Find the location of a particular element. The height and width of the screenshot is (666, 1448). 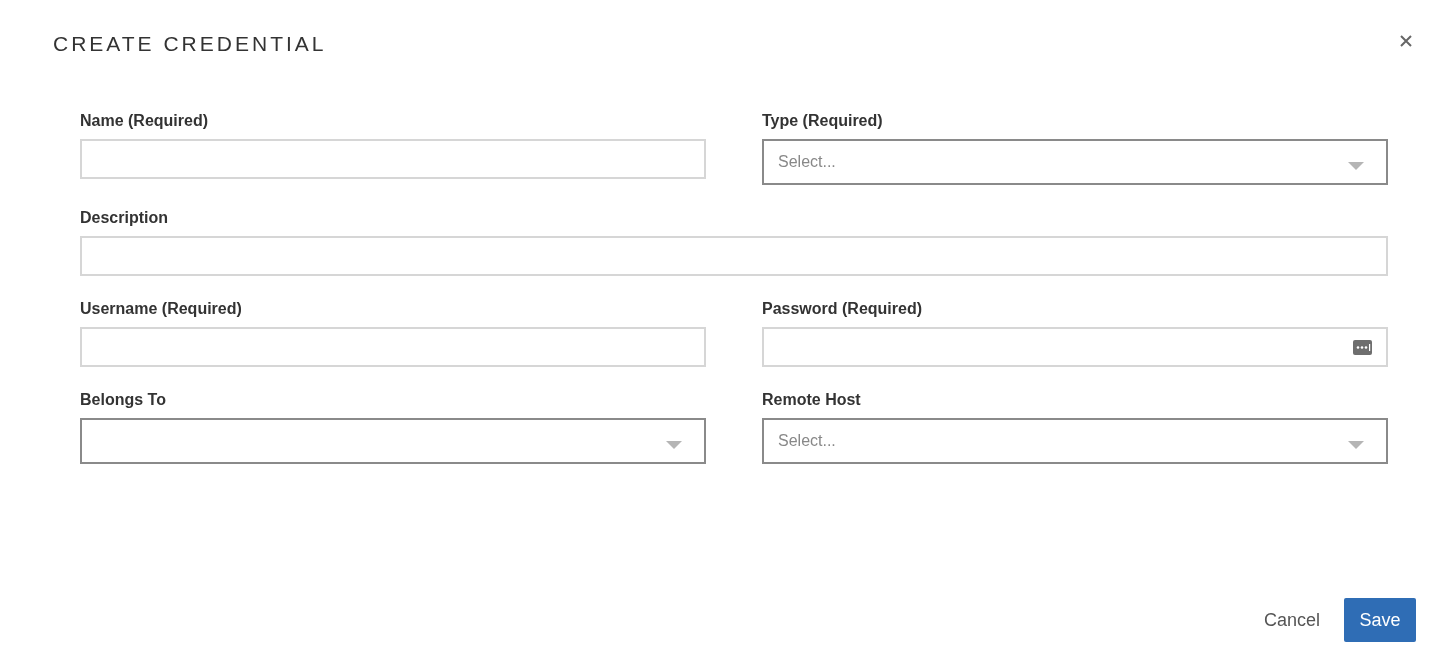

dialog-title: CREATE CREDENTIAL is located at coordinates (190, 44).